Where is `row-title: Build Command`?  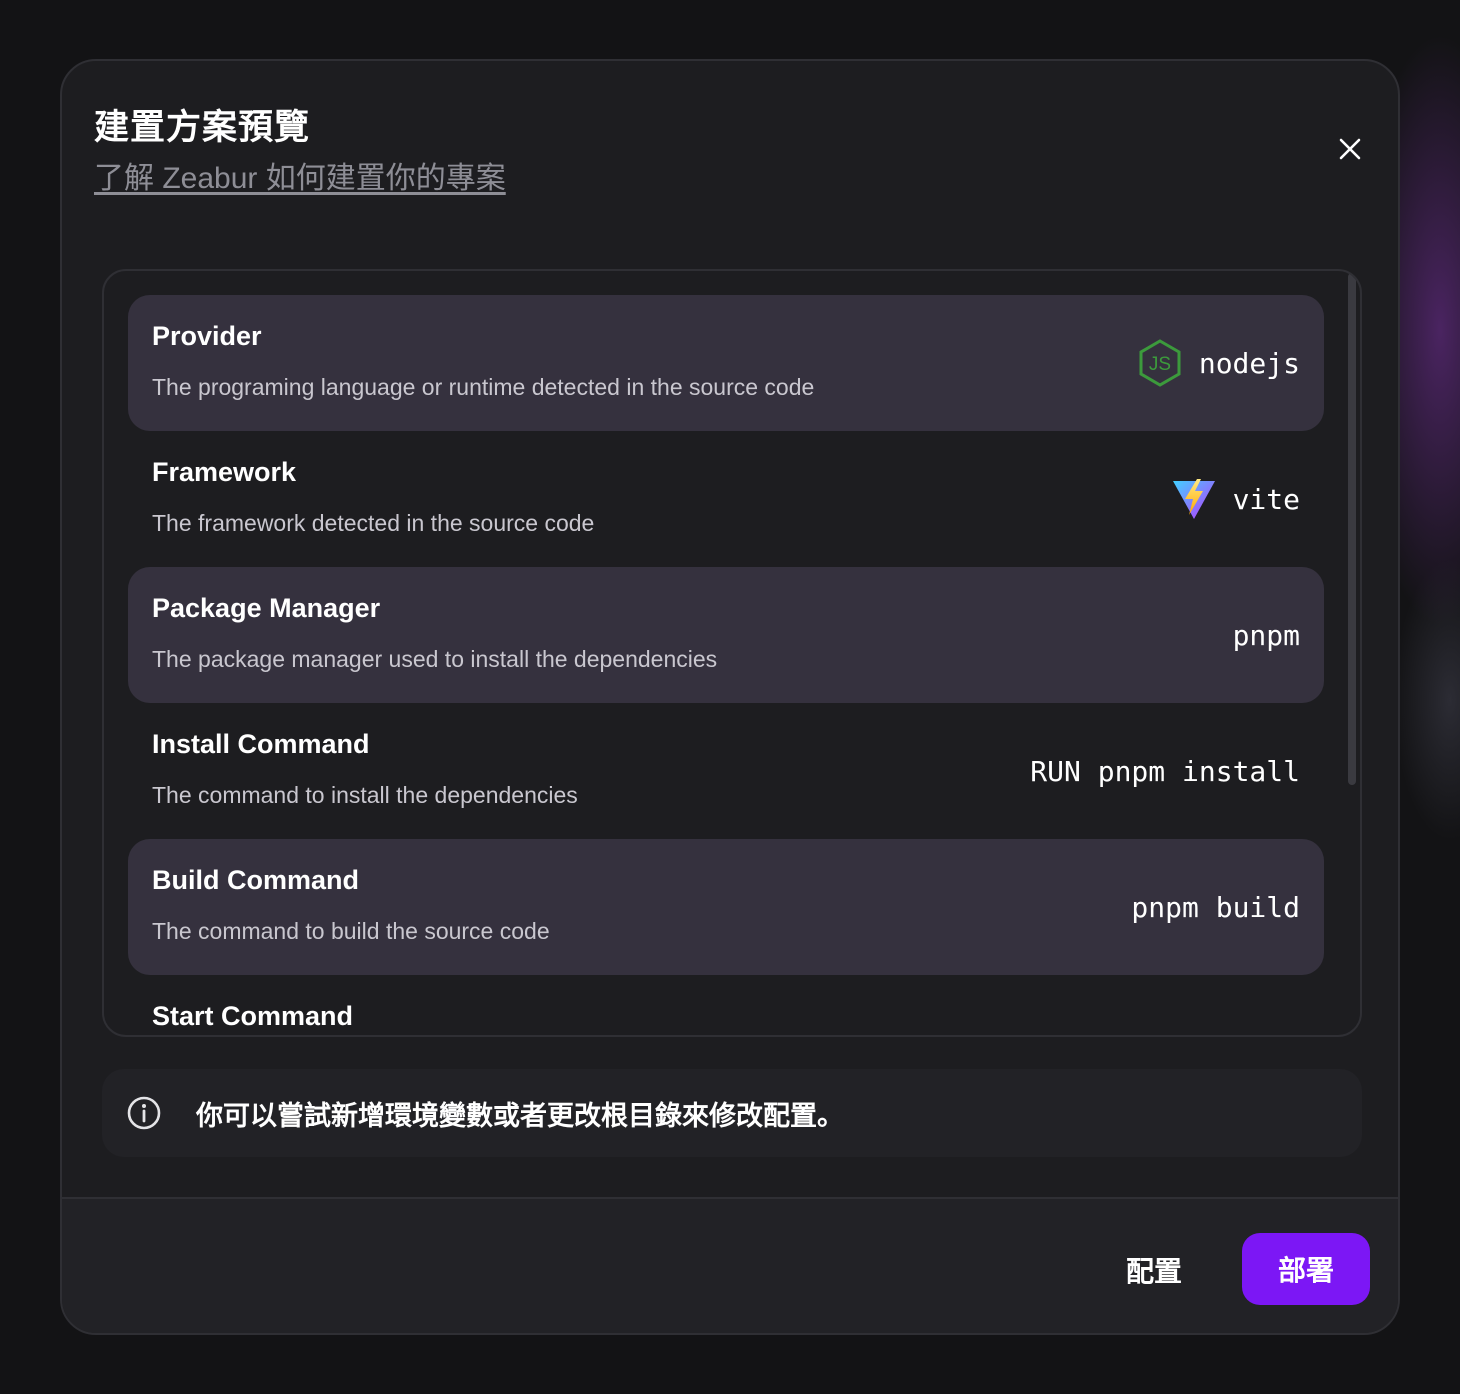
row-title: Build Command is located at coordinates (255, 880).